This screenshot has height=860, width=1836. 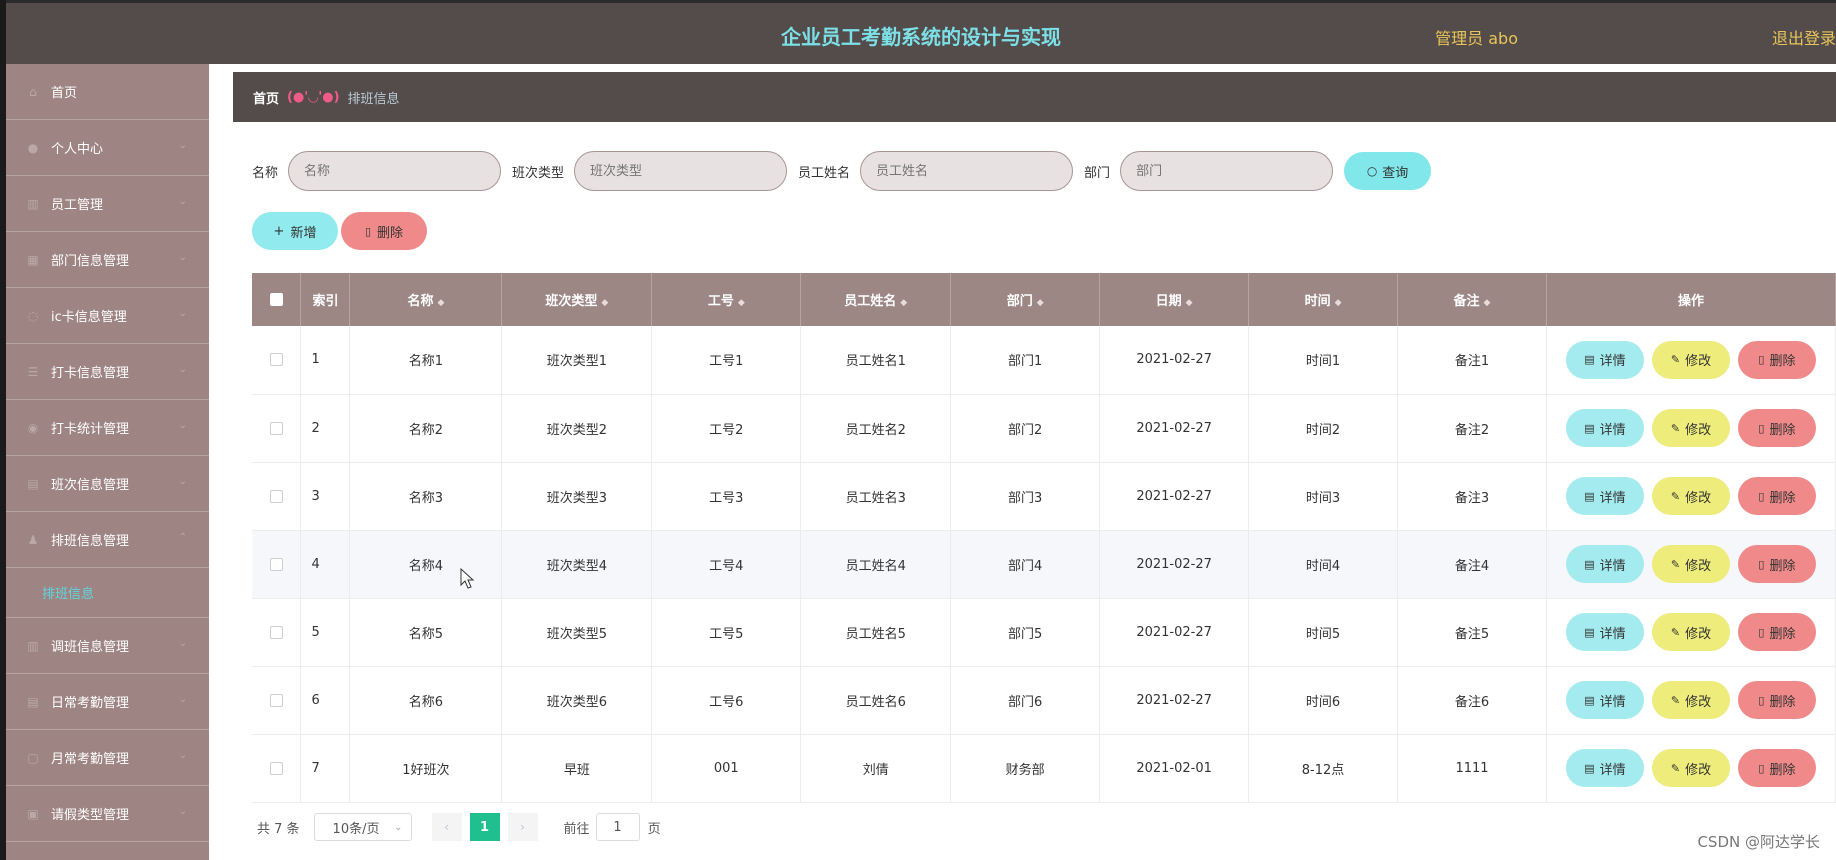 I want to click on row-actions-cell: ▤ 详情 ✎ 修改 ▯ 删除, so click(x=1691, y=564).